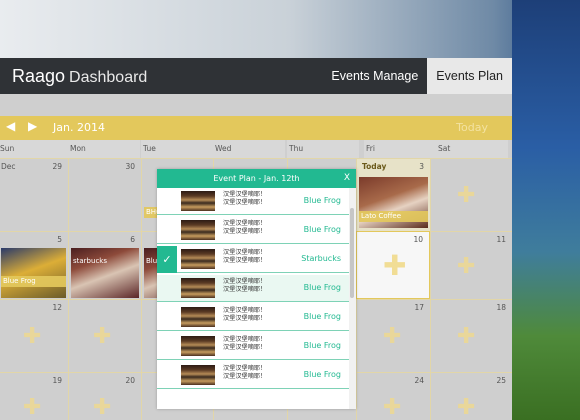 The width and height of the screenshot is (580, 420). What do you see at coordinates (34, 194) in the screenshot?
I see `calendar-day: Dec 29` at bounding box center [34, 194].